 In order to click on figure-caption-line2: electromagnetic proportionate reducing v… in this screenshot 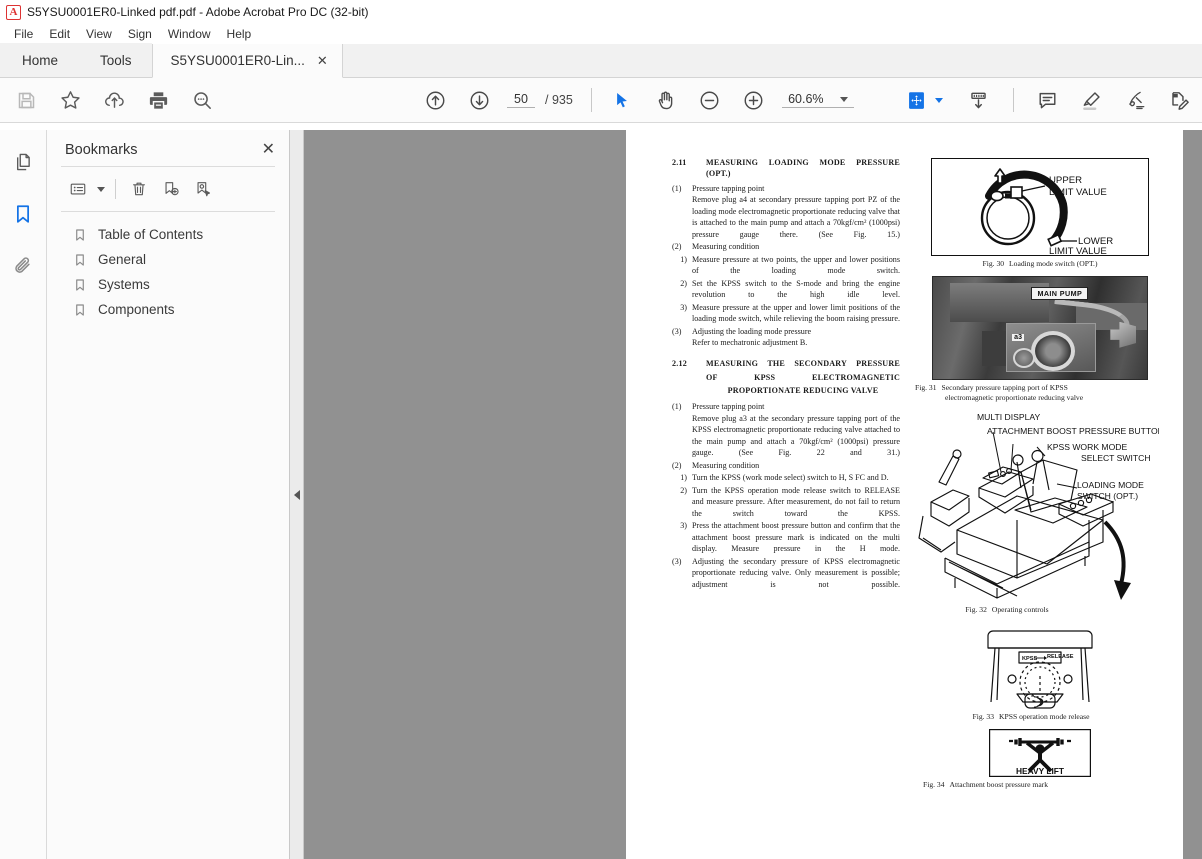, I will do `click(1014, 397)`.